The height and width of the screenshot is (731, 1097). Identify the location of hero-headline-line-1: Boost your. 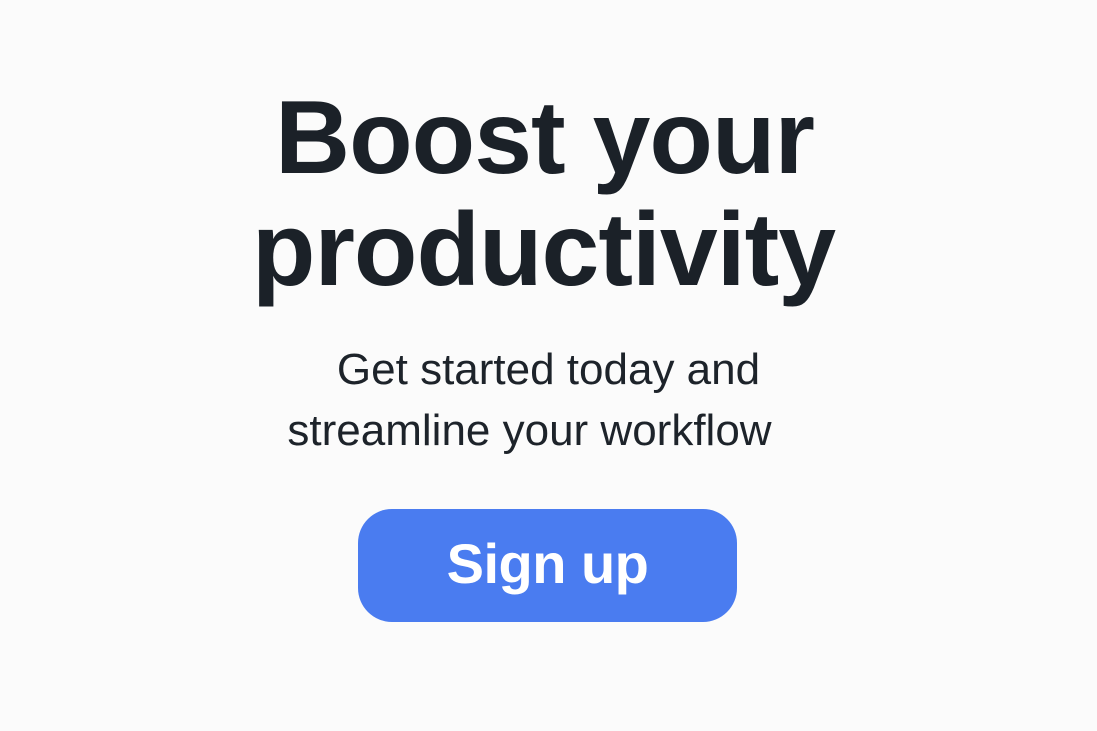
(545, 138).